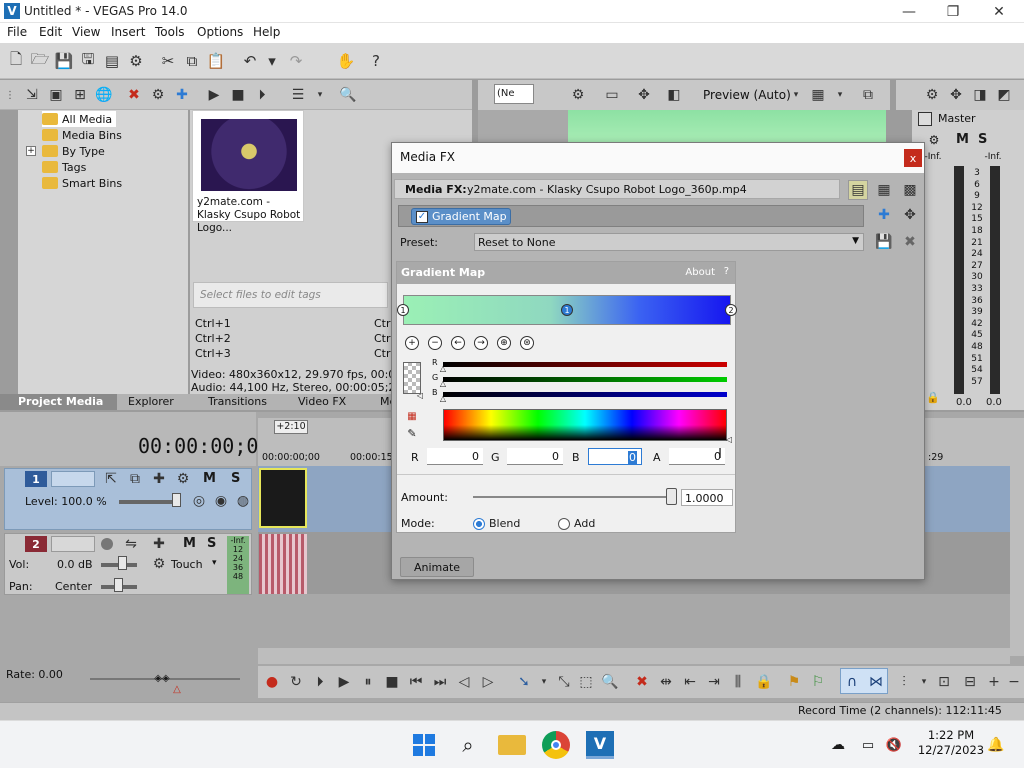 The width and height of the screenshot is (1024, 768). I want to click on import-media-icon: ⇲, so click(32, 95).